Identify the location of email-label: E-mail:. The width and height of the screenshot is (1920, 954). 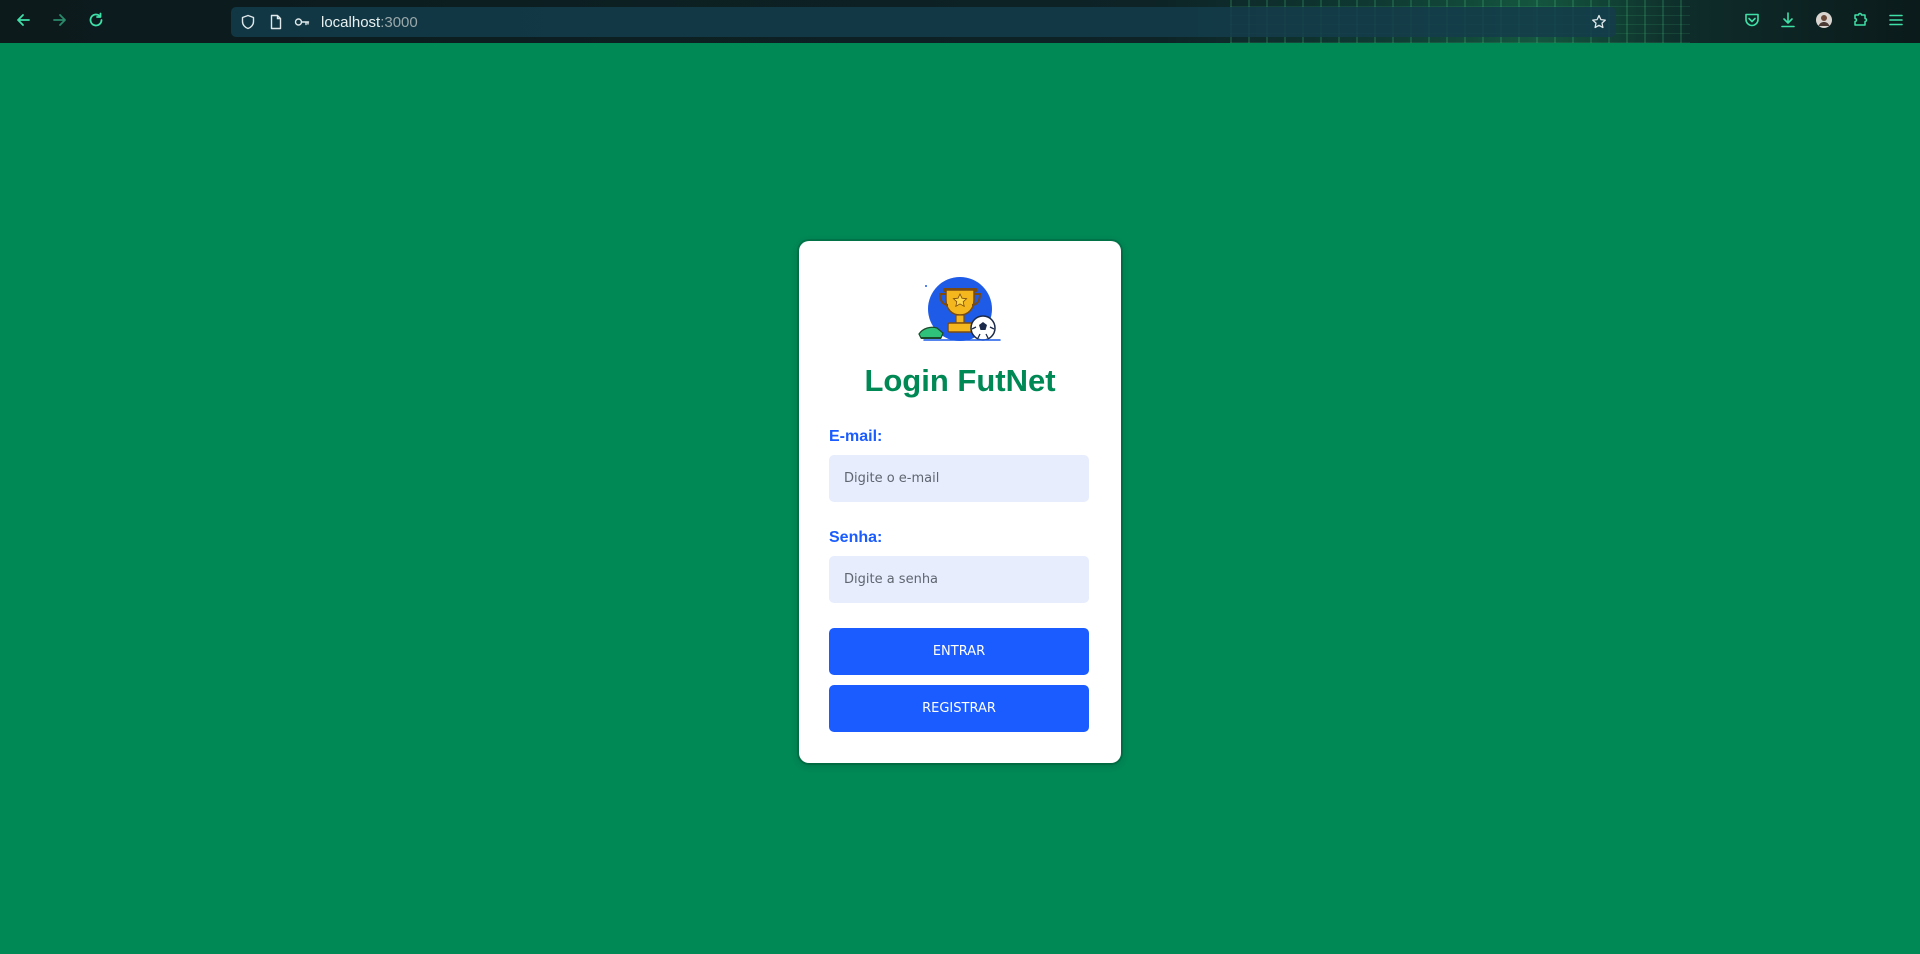
(856, 436).